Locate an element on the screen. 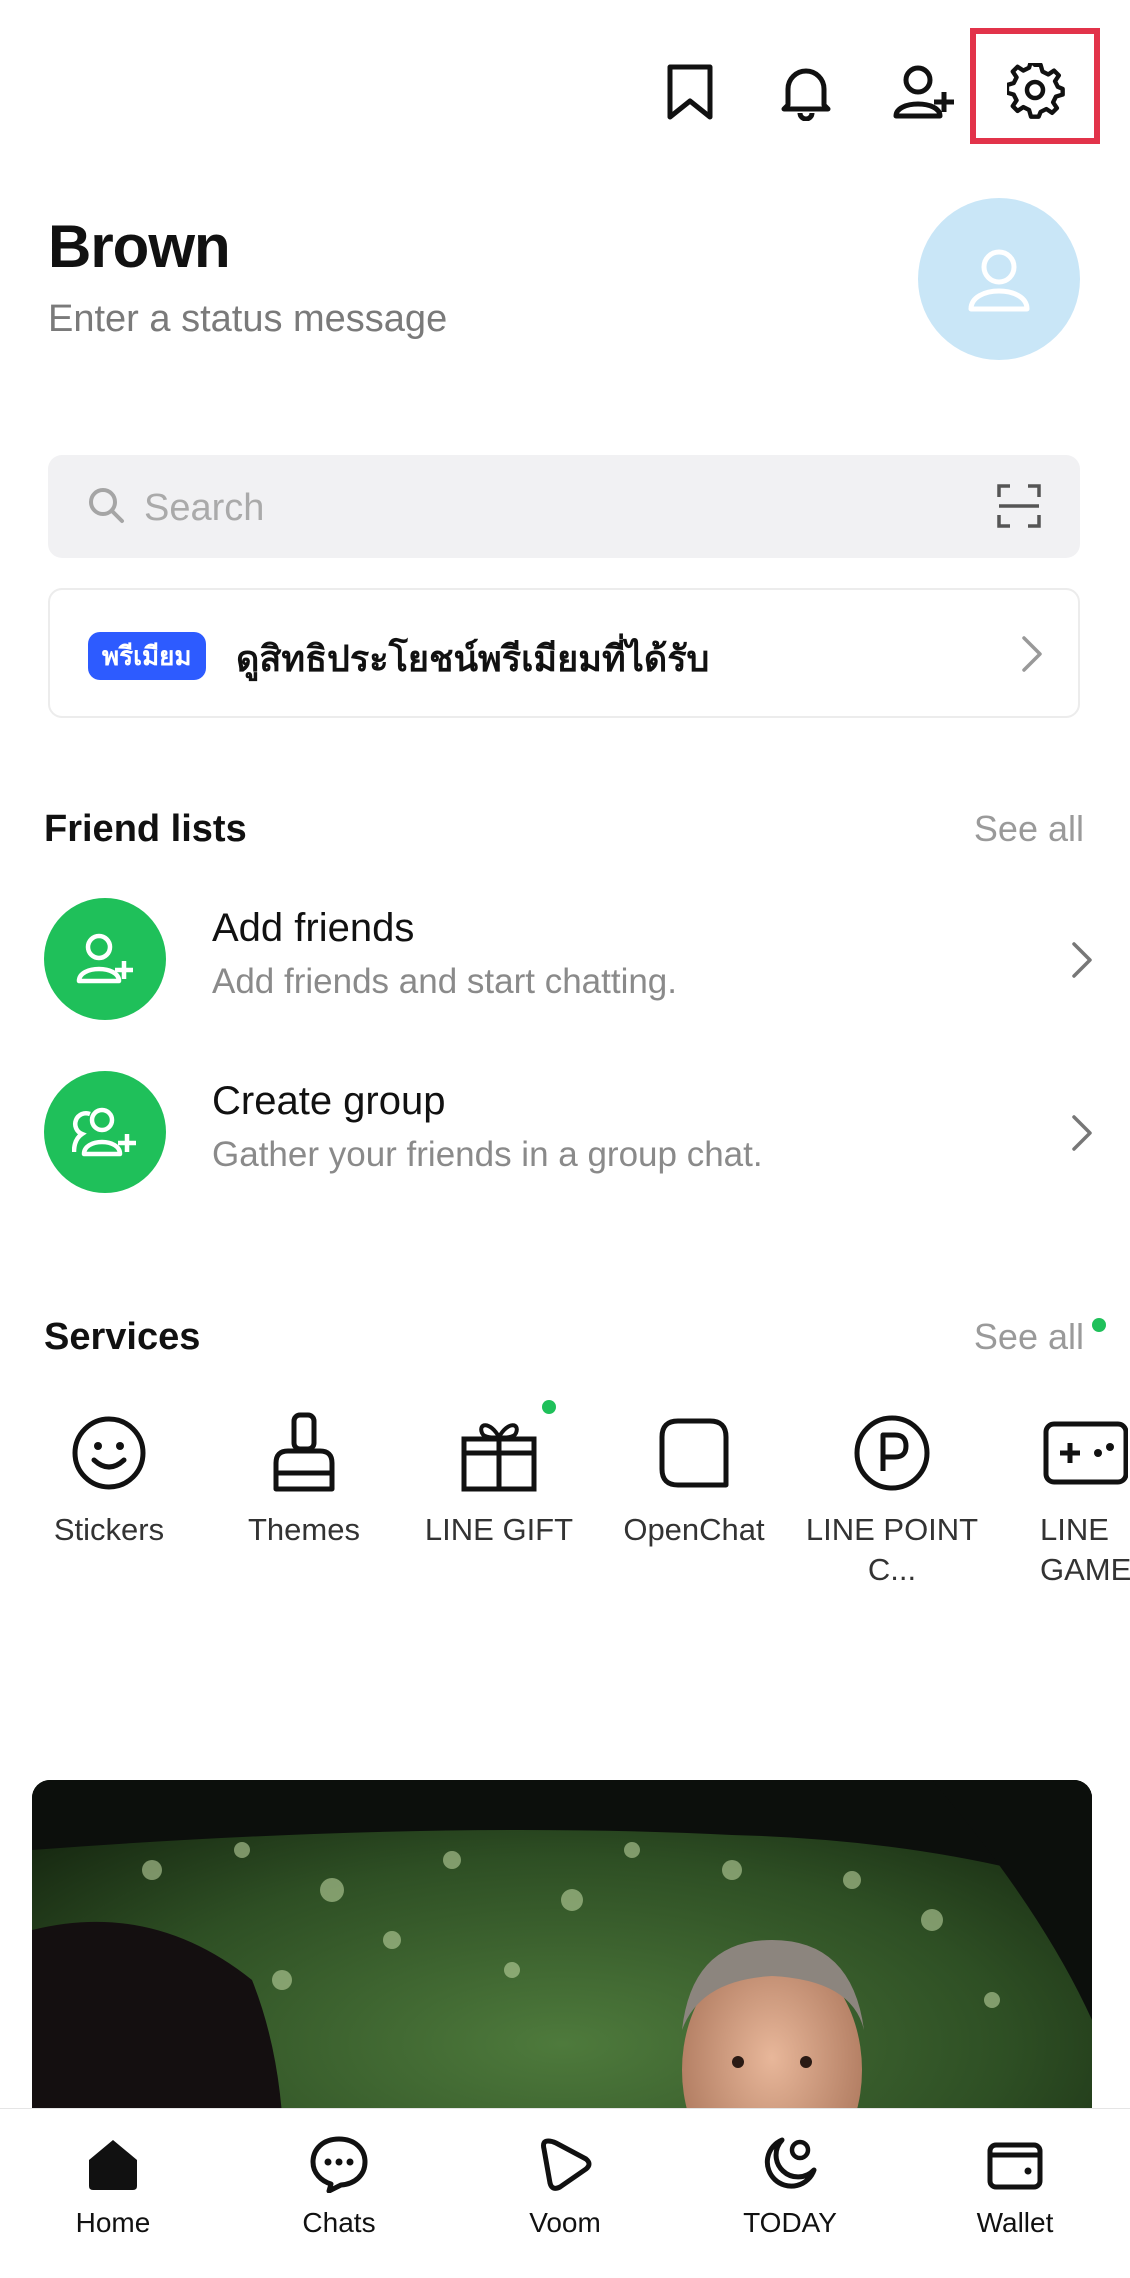 This screenshot has height=2278, width=1130. service-themes: Themes is located at coordinates (304, 1479).